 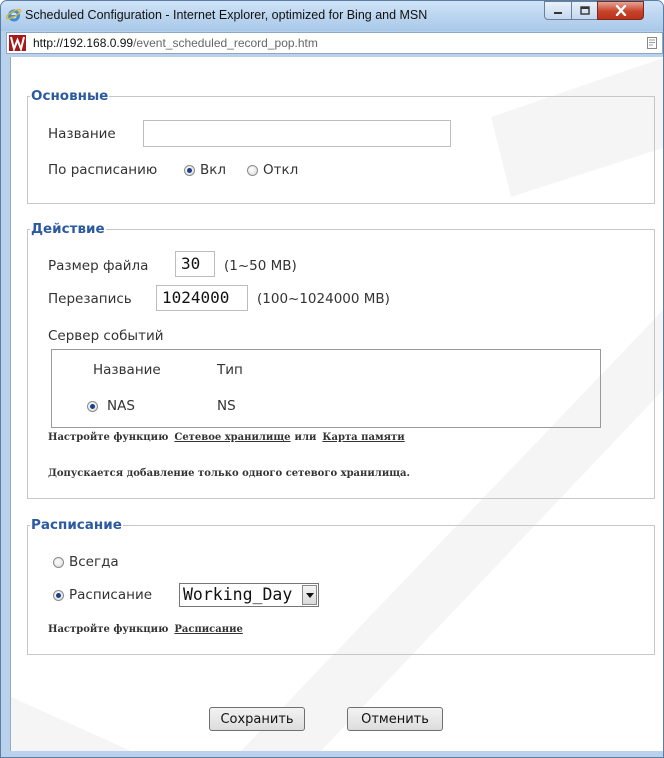 I want to click on schedule-off-label: Откл, so click(x=281, y=170).